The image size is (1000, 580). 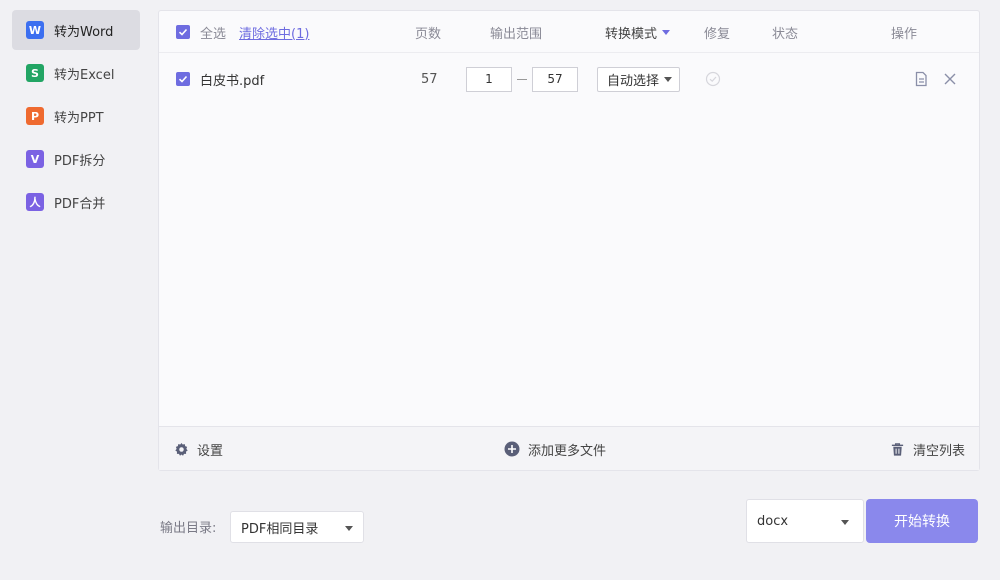 What do you see at coordinates (631, 34) in the screenshot?
I see `col-mode-label: 转换模式` at bounding box center [631, 34].